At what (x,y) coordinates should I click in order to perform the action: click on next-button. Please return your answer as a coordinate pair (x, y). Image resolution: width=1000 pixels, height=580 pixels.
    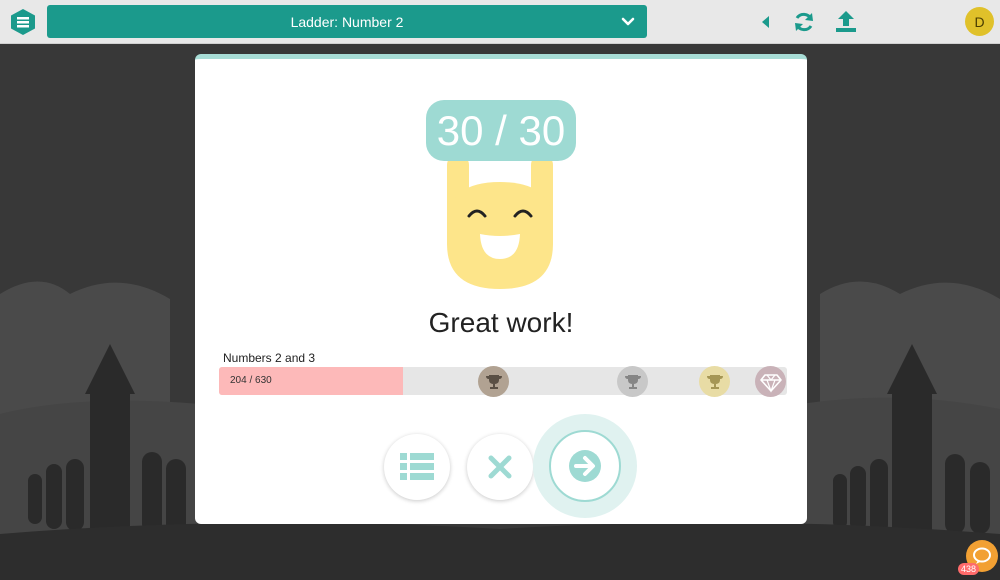
    Looking at the image, I should click on (585, 466).